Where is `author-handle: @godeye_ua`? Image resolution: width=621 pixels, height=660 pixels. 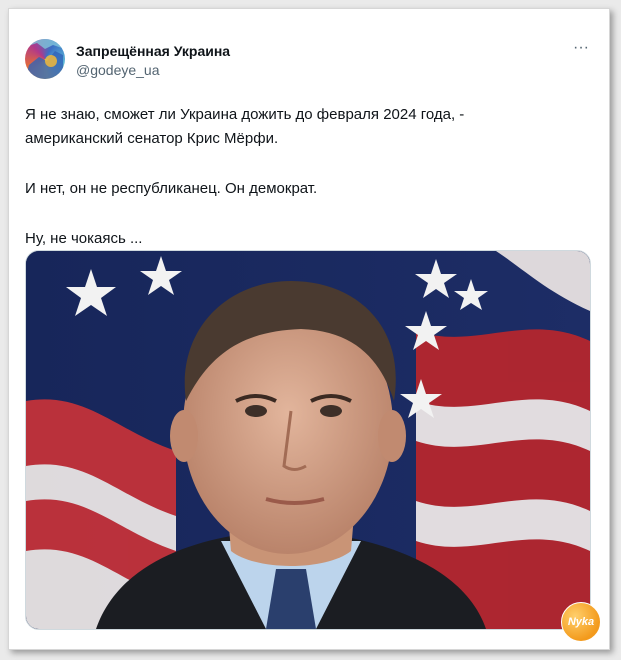 author-handle: @godeye_ua is located at coordinates (118, 70).